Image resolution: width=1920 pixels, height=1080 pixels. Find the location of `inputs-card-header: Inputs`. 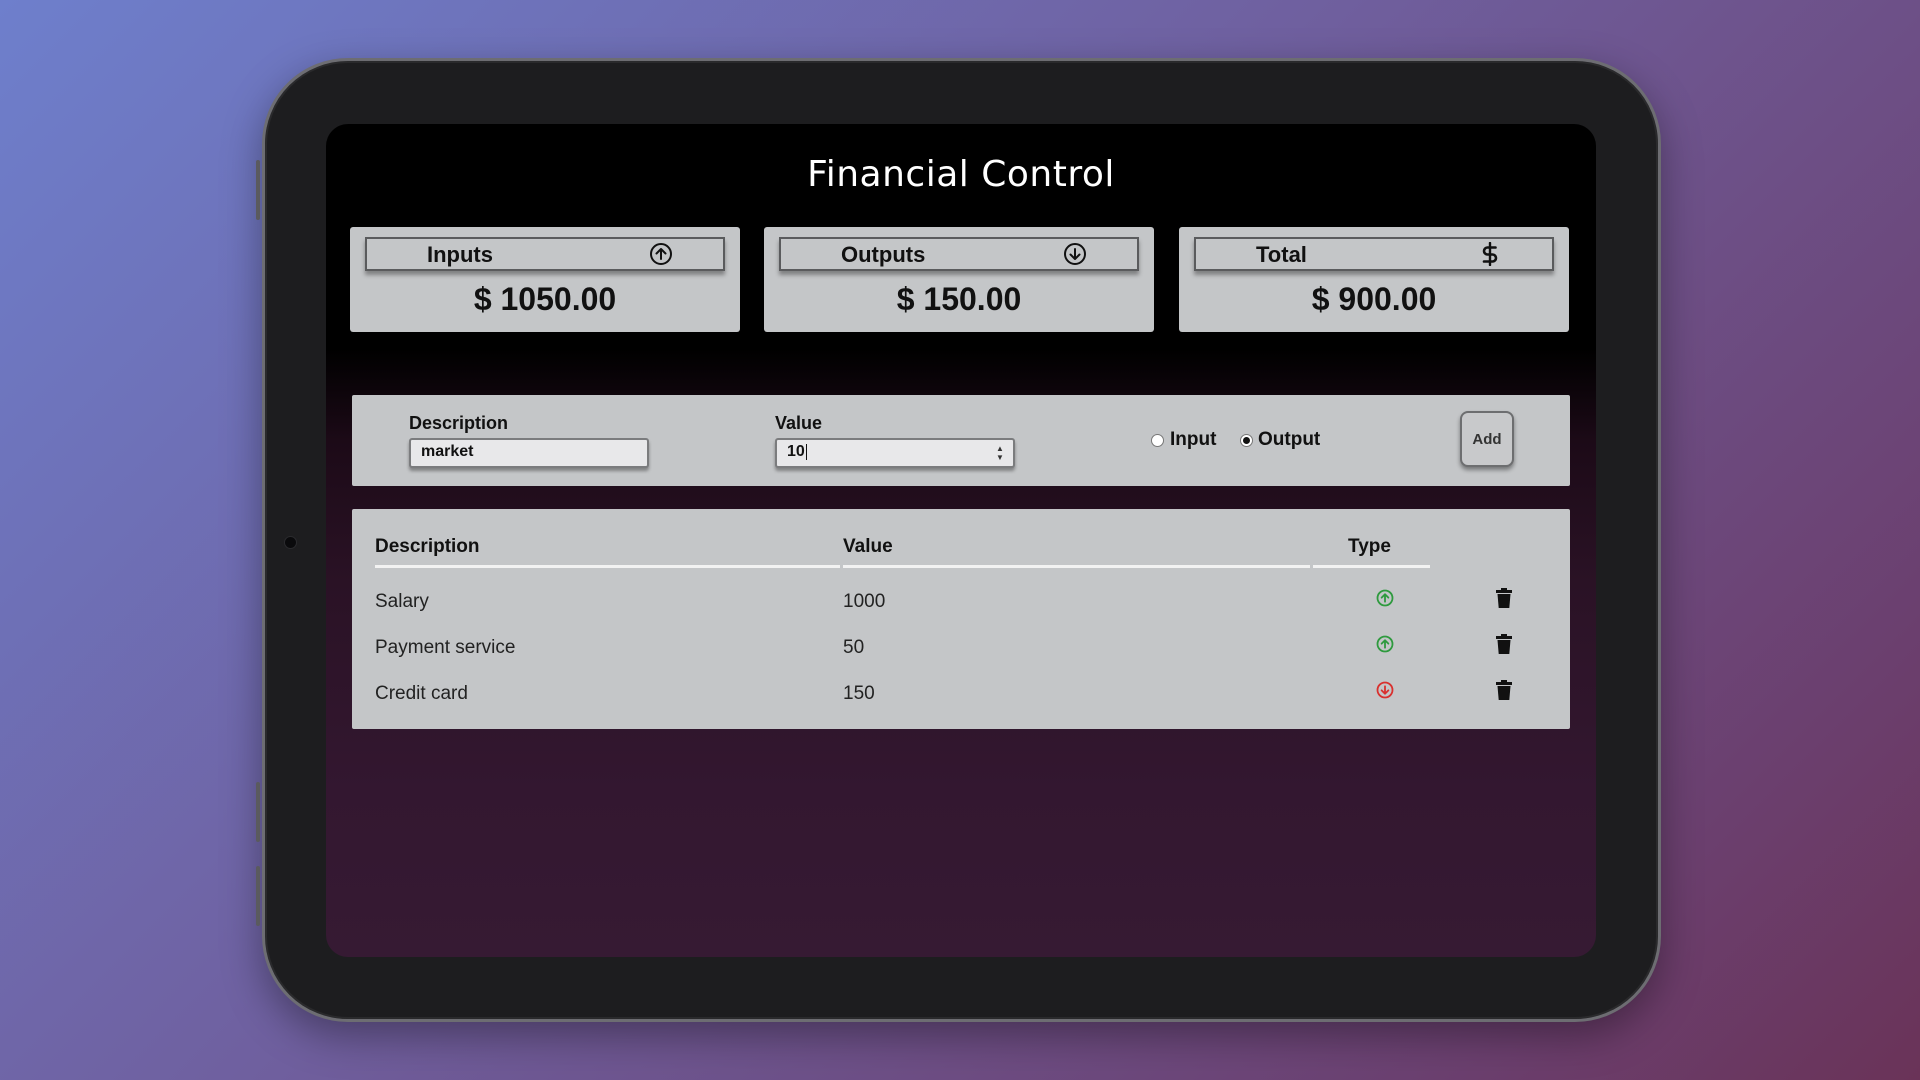

inputs-card-header: Inputs is located at coordinates (545, 254).